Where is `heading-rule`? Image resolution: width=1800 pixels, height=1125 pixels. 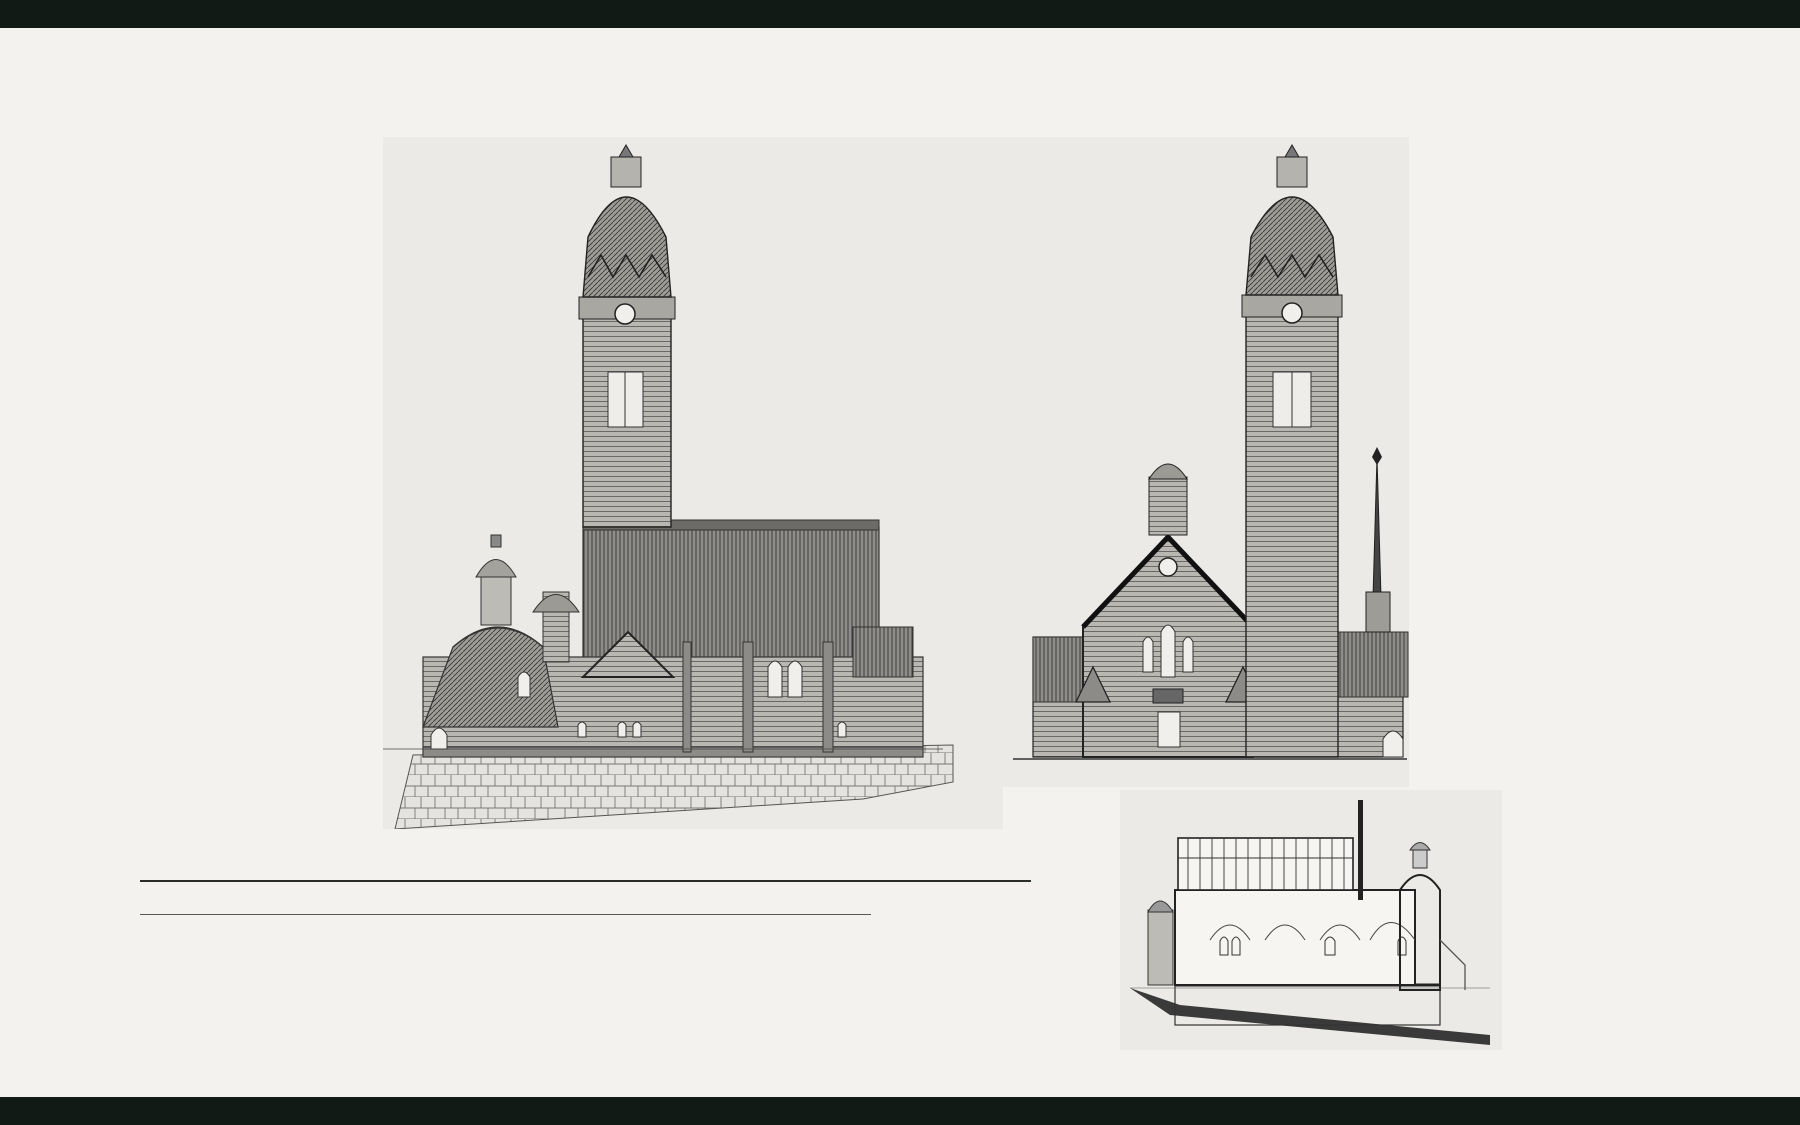
heading-rule is located at coordinates (585, 881).